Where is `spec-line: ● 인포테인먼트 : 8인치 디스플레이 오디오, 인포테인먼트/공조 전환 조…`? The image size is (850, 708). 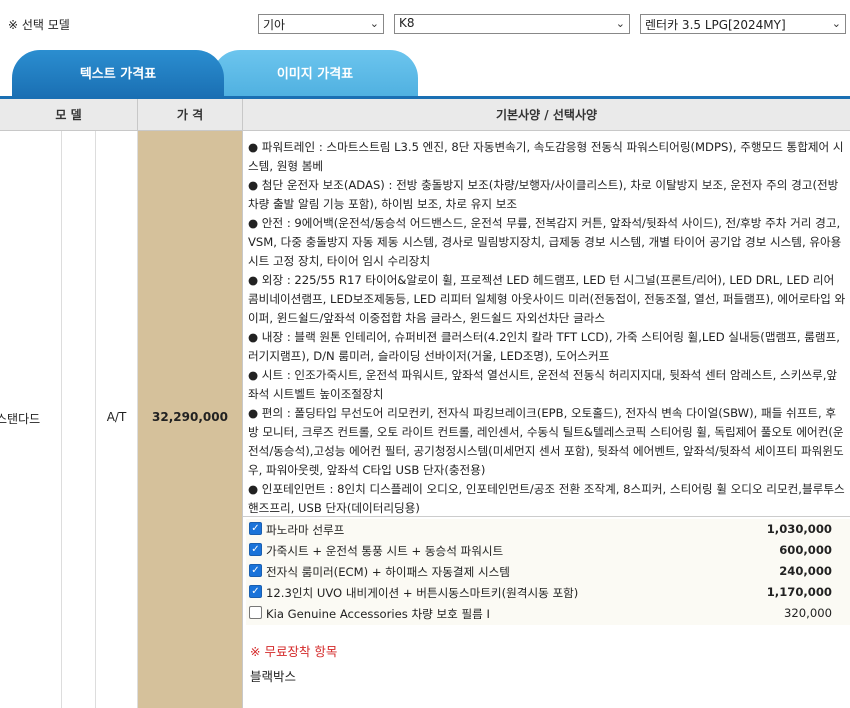
spec-line: ● 인포테인먼트 : 8인치 디스플레이 오디오, 인포테인먼트/공조 전환 조… is located at coordinates (546, 498).